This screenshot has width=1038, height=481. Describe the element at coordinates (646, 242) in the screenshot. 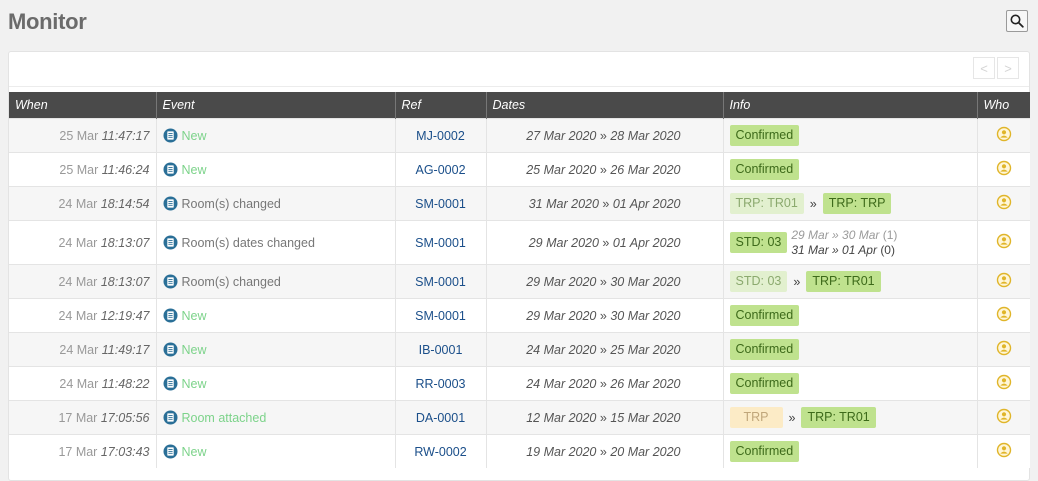

I see `date-to: 01 Apr 2020` at that location.